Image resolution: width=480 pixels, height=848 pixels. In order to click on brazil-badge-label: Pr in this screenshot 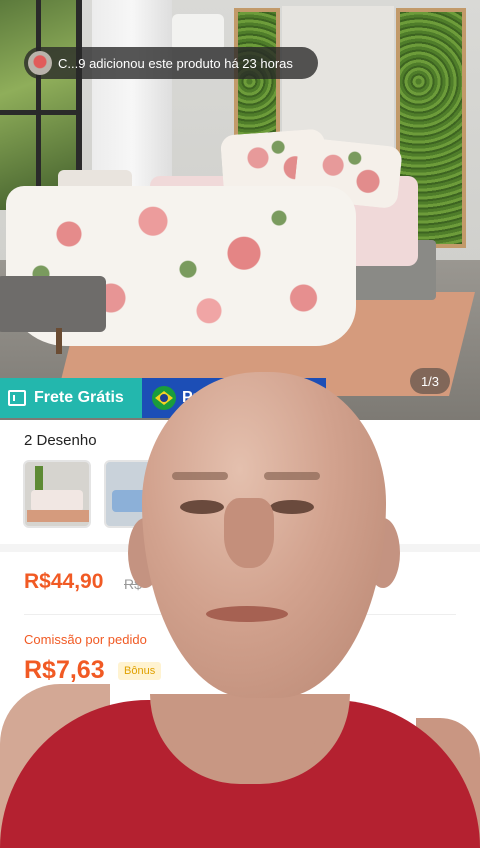, I will do `click(190, 397)`.